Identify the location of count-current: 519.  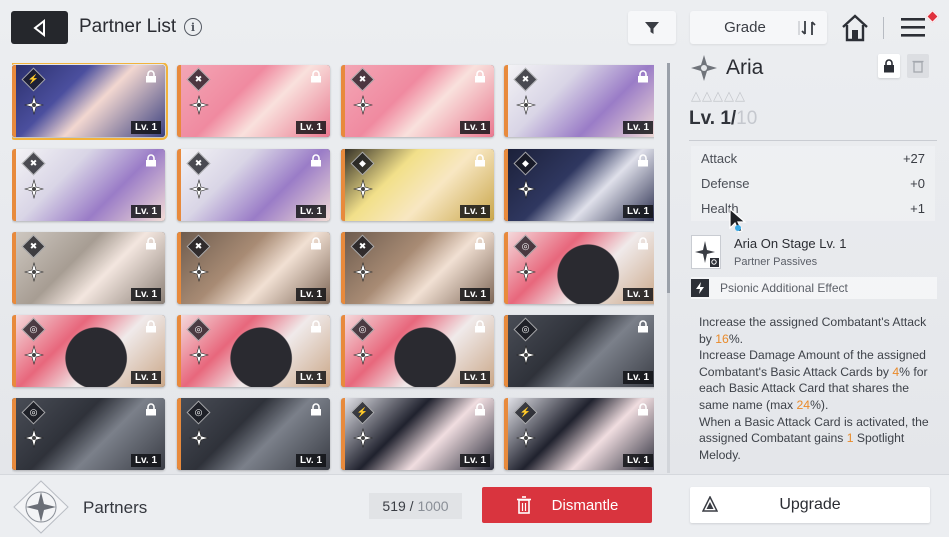
(394, 506).